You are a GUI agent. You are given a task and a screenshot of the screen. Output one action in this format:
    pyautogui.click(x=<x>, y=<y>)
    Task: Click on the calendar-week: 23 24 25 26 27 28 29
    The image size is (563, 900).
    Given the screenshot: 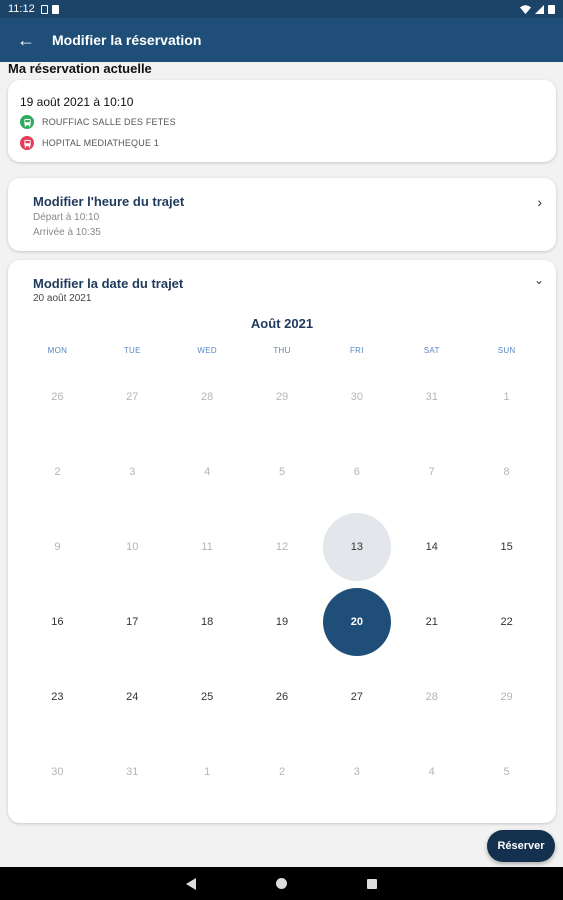 What is the action you would take?
    pyautogui.click(x=282, y=696)
    